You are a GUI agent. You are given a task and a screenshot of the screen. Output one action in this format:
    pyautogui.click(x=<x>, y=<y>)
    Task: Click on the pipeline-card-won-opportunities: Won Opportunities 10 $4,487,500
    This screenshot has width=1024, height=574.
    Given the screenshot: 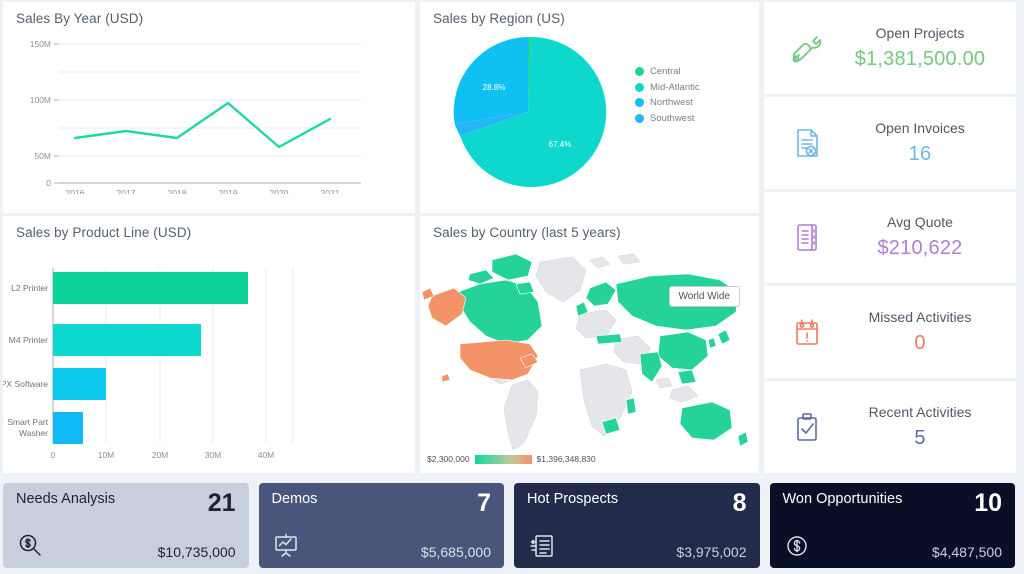 What is the action you would take?
    pyautogui.click(x=892, y=525)
    